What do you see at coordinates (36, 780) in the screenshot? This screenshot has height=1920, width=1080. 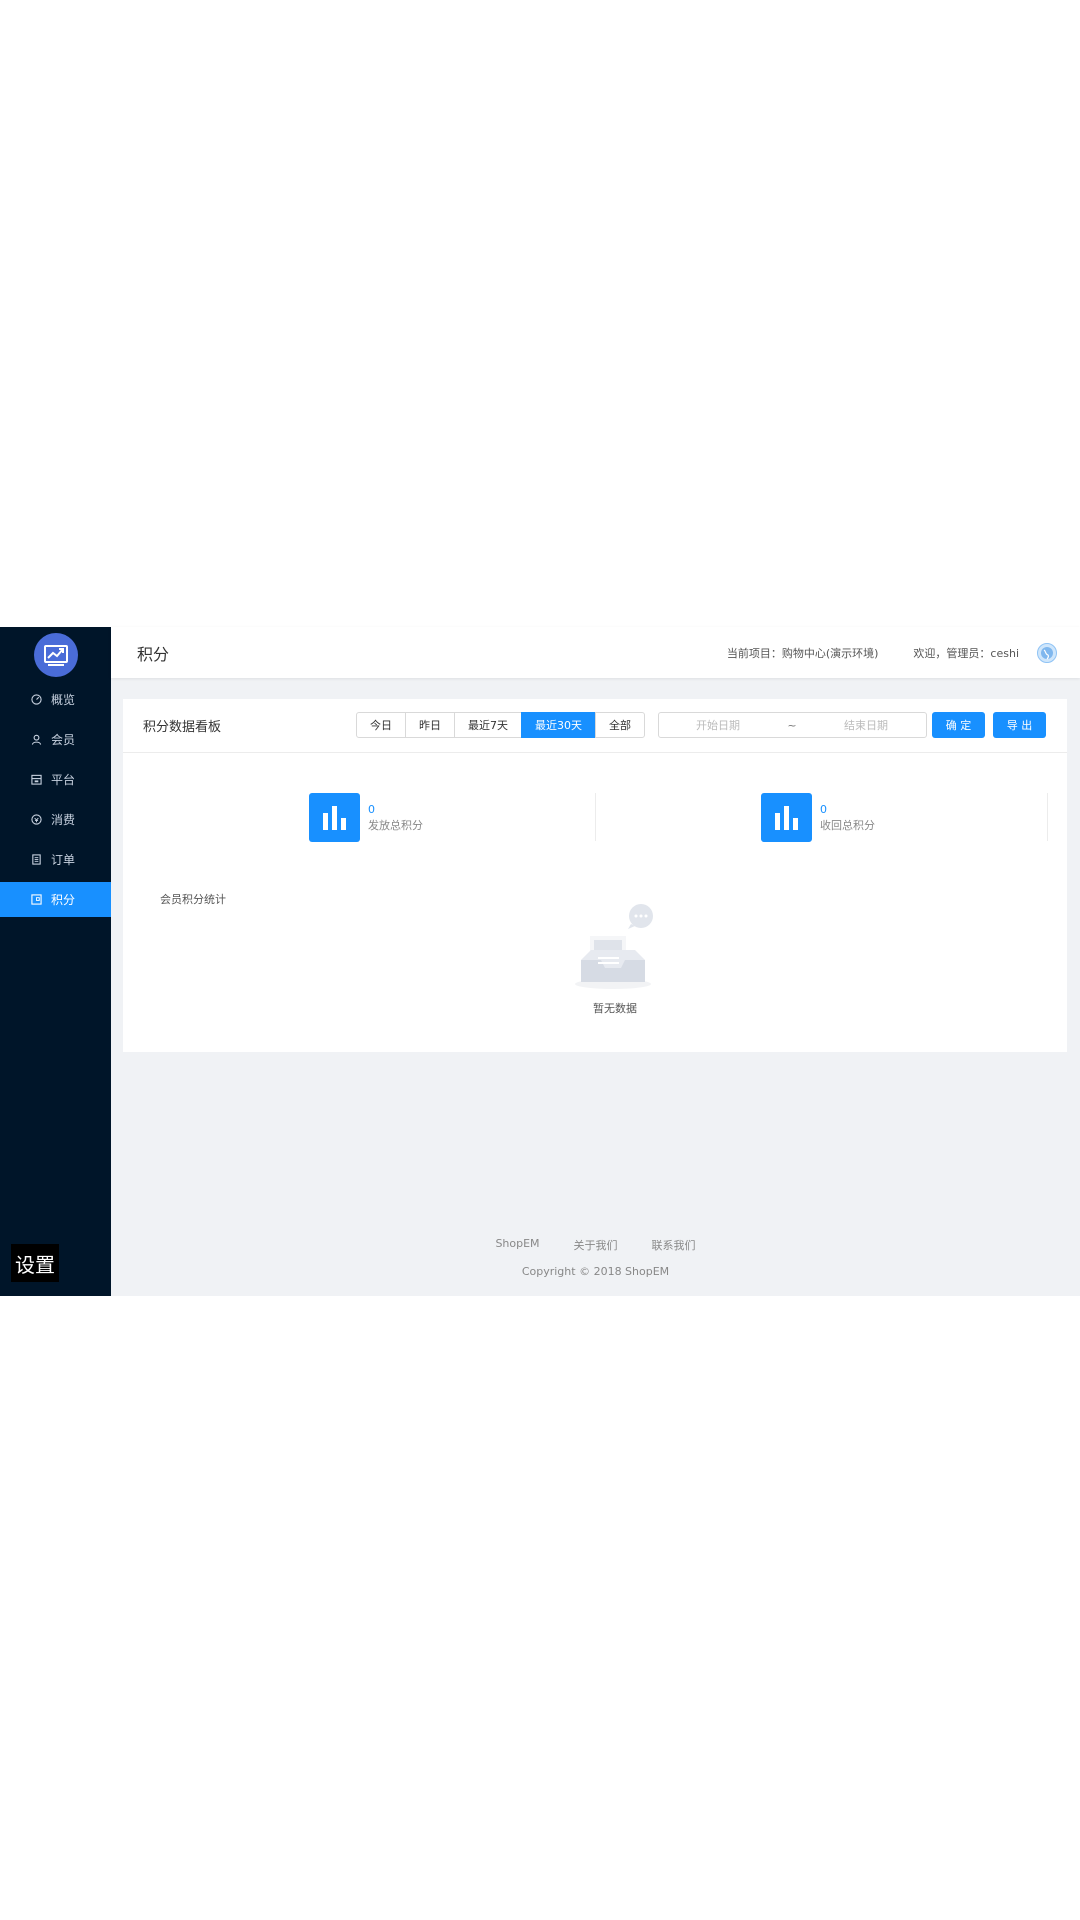 I see `shop-icon` at bounding box center [36, 780].